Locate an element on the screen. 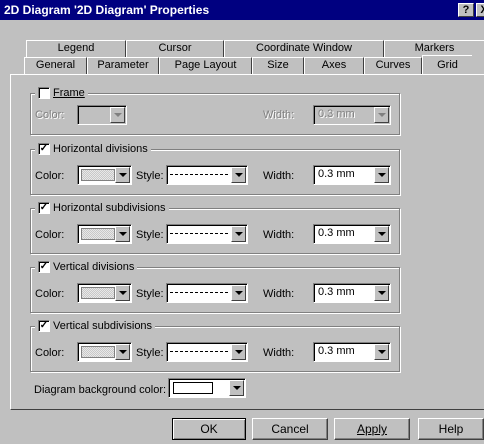  help-button: Help is located at coordinates (451, 429).